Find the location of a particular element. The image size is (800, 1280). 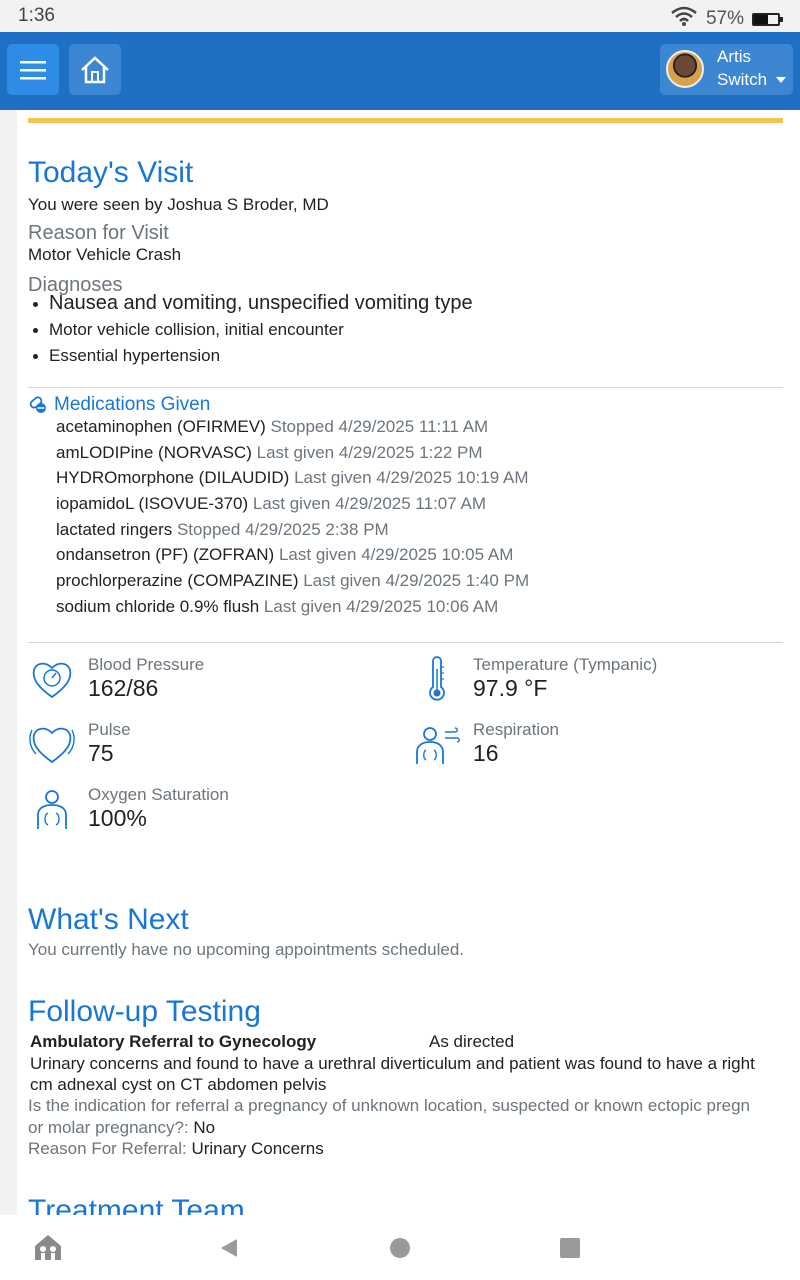

reason-label: Reason for Visit is located at coordinates (98, 233).